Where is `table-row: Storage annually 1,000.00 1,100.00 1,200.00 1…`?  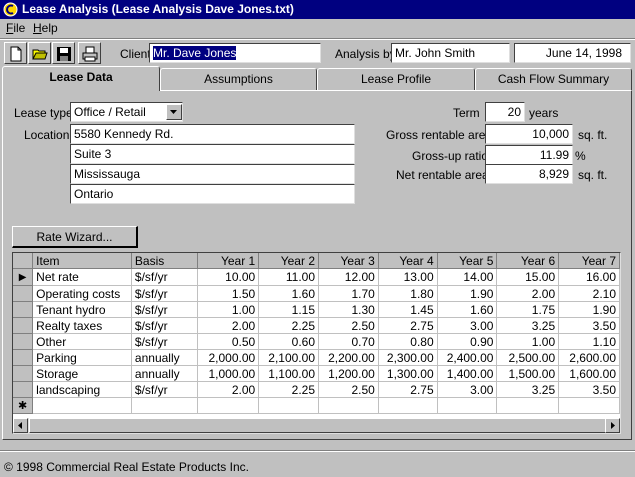 table-row: Storage annually 1,000.00 1,100.00 1,200.00 1… is located at coordinates (316, 373).